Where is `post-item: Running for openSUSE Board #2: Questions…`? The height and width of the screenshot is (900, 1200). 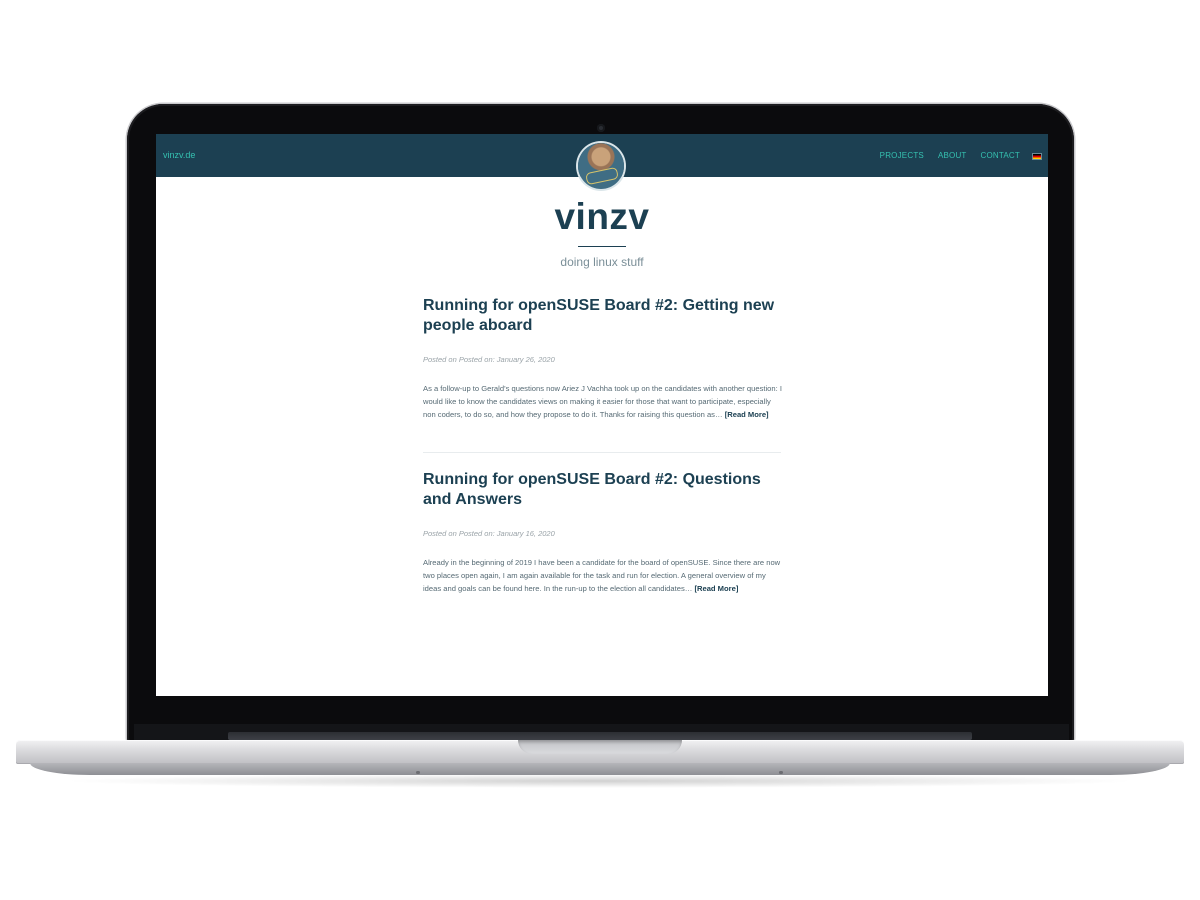
post-item: Running for openSUSE Board #2: Questions… is located at coordinates (603, 532).